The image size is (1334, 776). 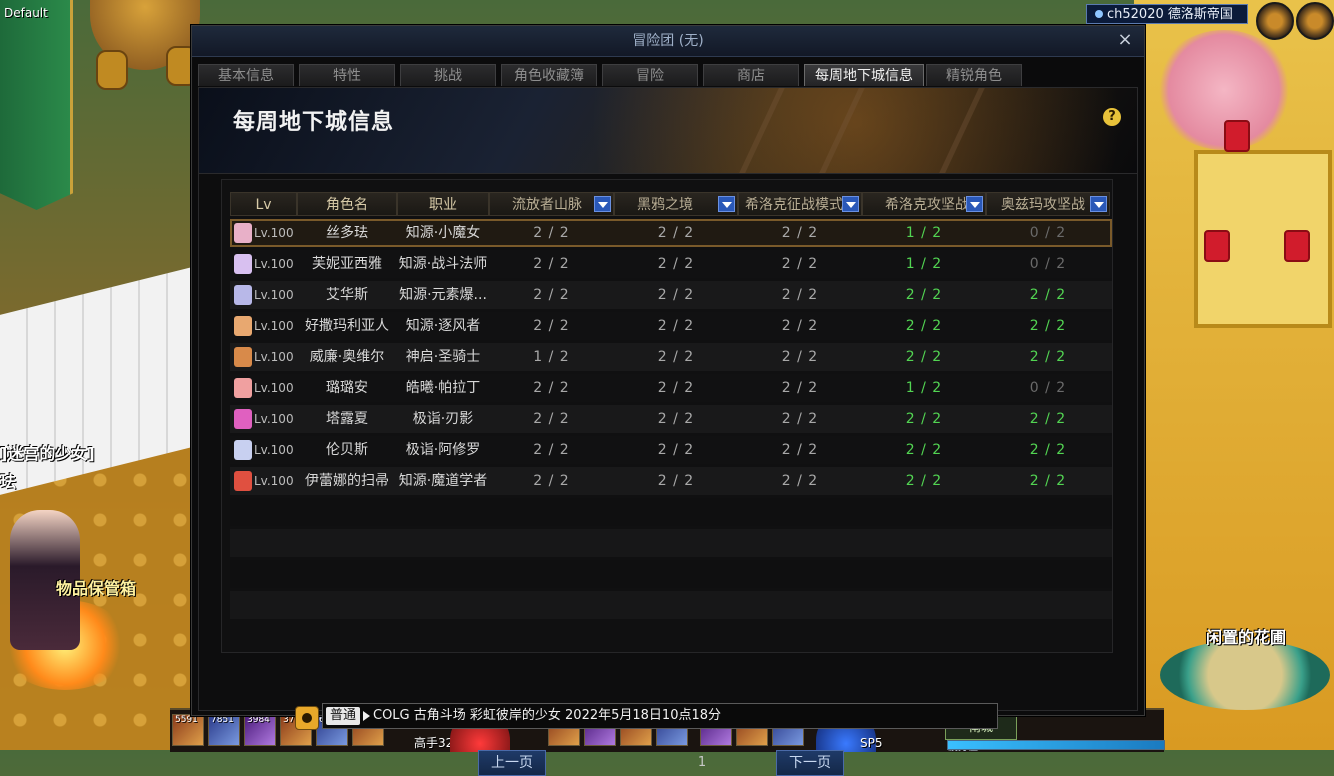 What do you see at coordinates (443, 481) in the screenshot?
I see `character-job: 知源·魔道学者` at bounding box center [443, 481].